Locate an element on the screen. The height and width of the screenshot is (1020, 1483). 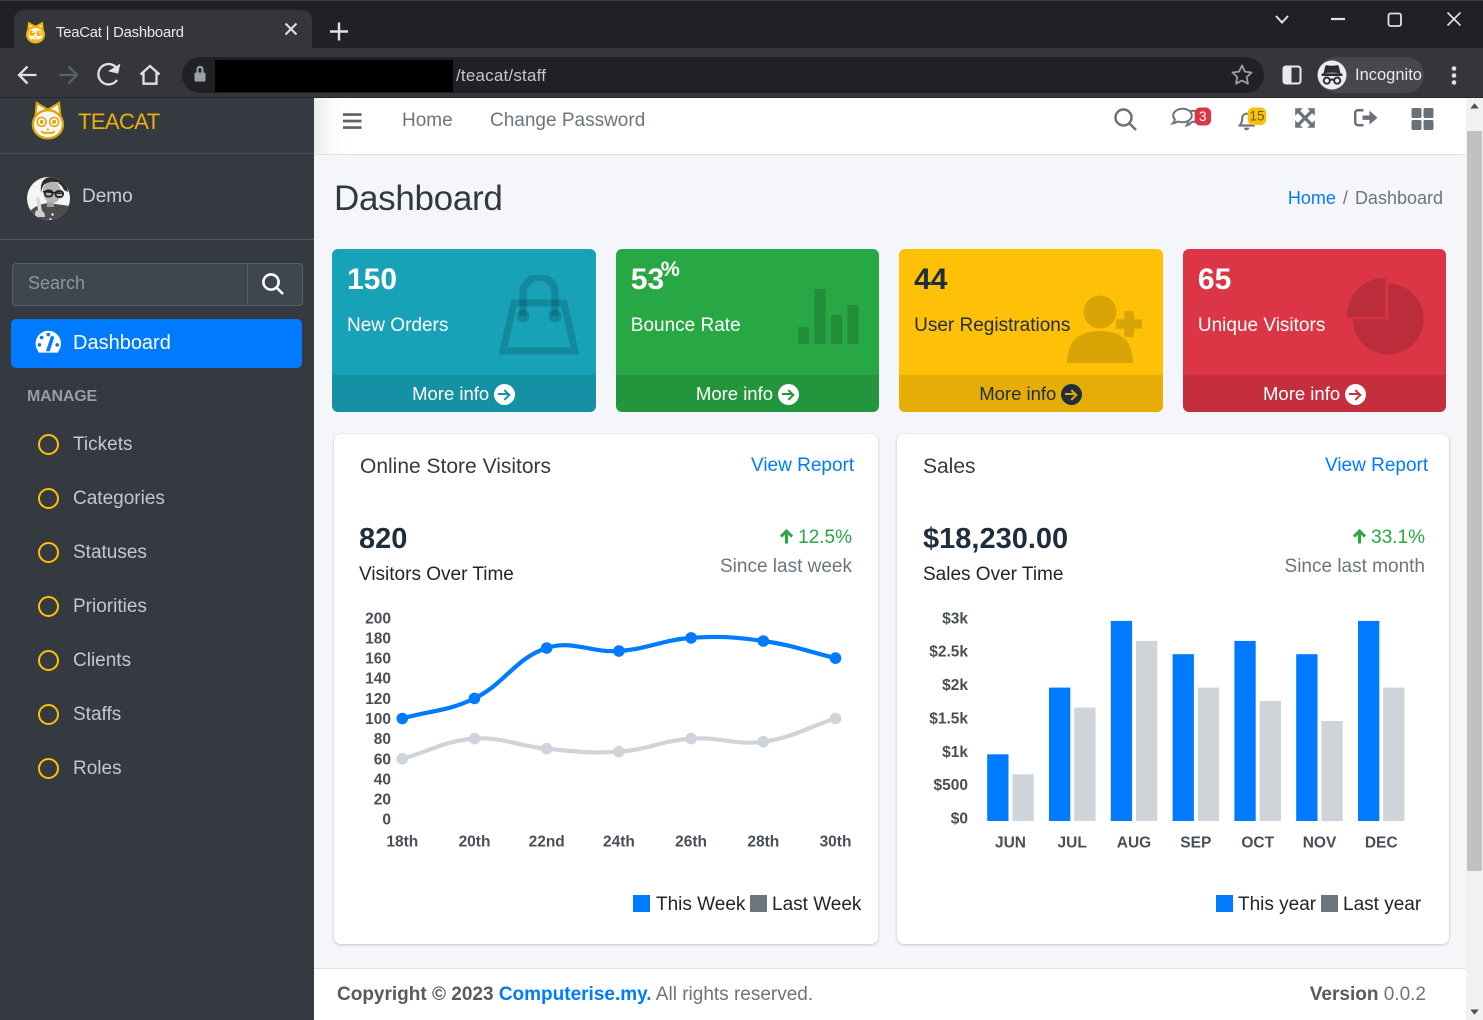
svg-text: 26th is located at coordinates (691, 842).